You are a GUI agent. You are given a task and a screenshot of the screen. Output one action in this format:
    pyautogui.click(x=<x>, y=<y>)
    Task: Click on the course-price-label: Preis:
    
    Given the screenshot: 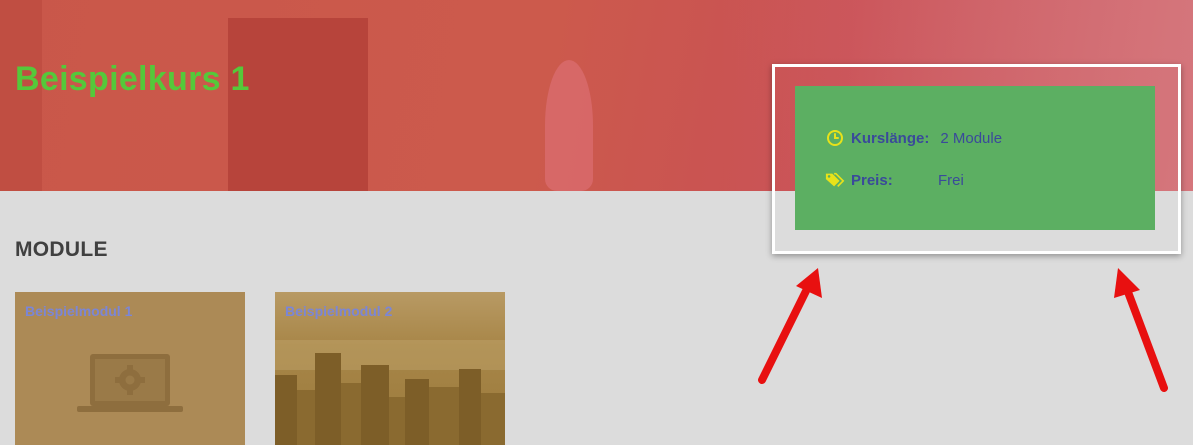 What is the action you would take?
    pyautogui.click(x=872, y=180)
    